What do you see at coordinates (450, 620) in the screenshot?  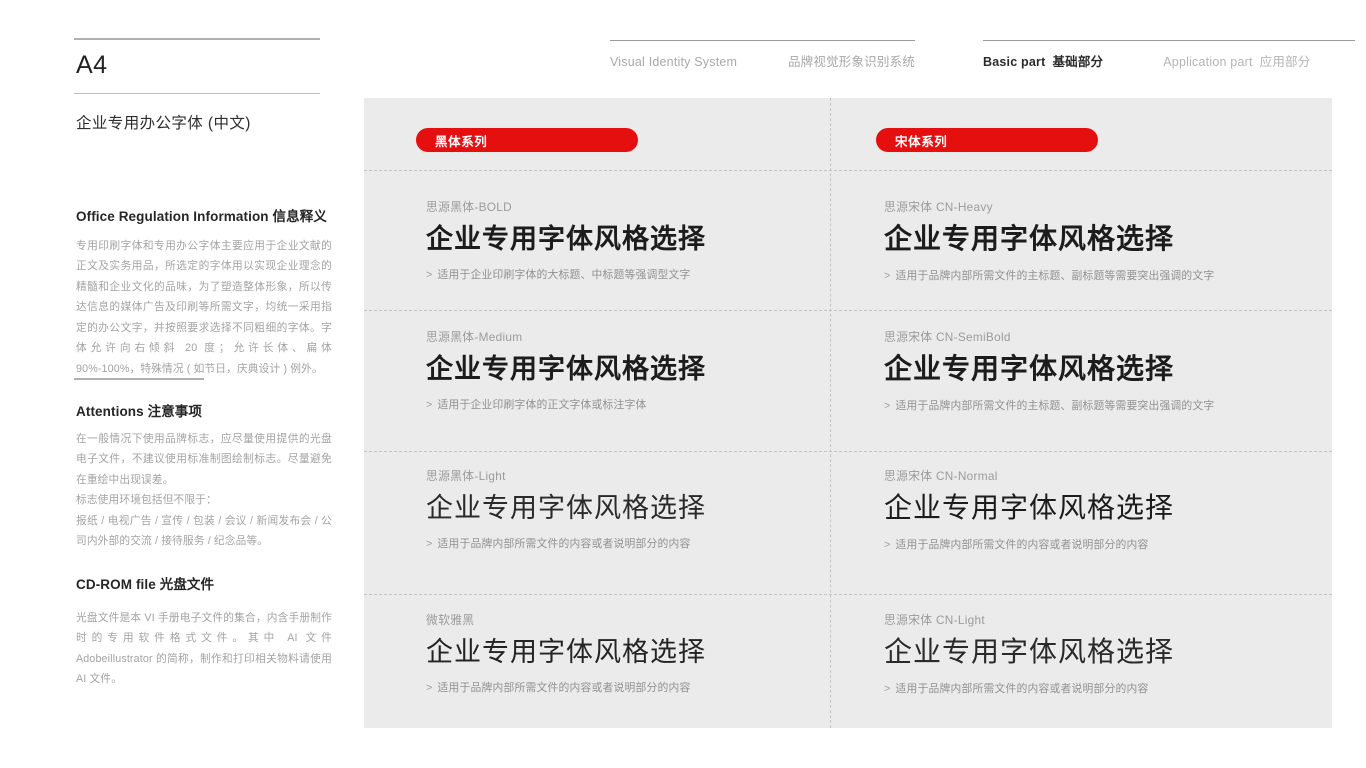 I see `font-sample-name: 微软雅黑` at bounding box center [450, 620].